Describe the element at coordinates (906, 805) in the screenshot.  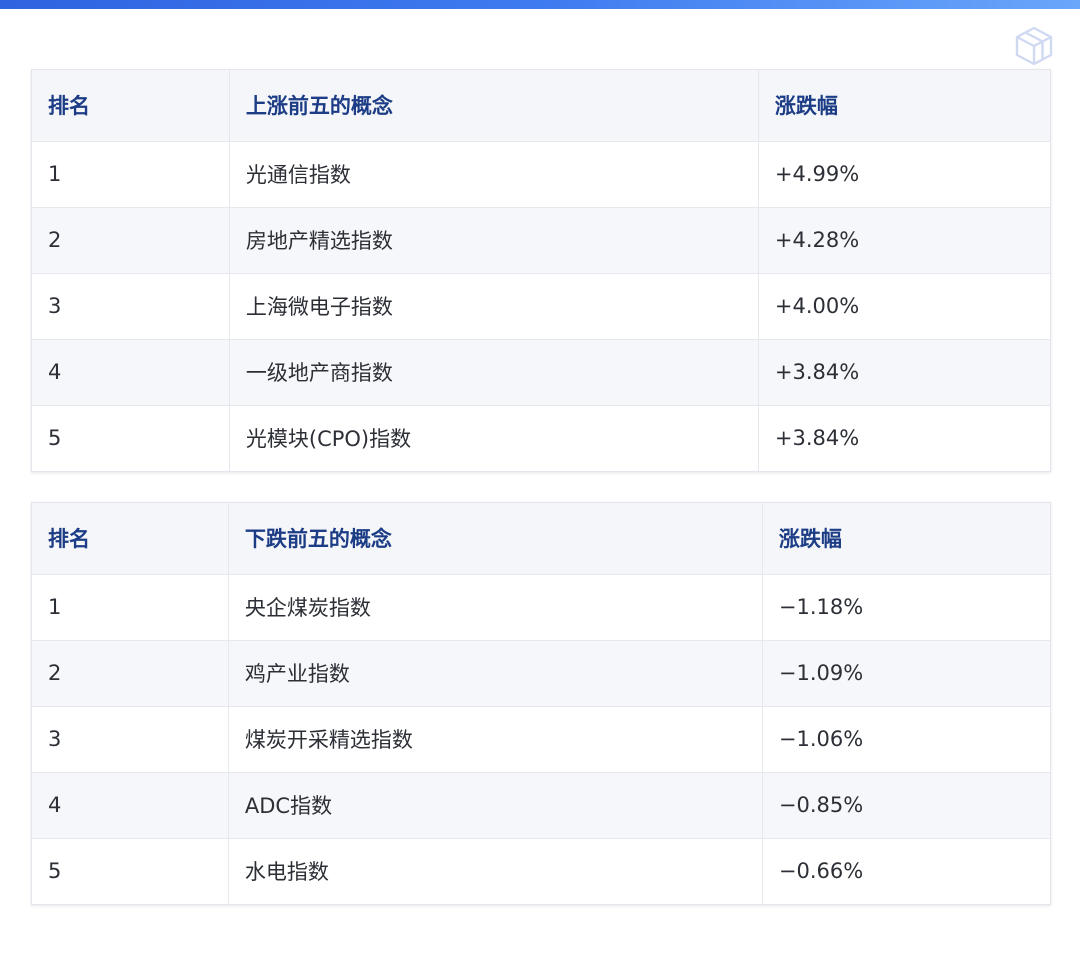
I see `cell-change: −0.85%` at that location.